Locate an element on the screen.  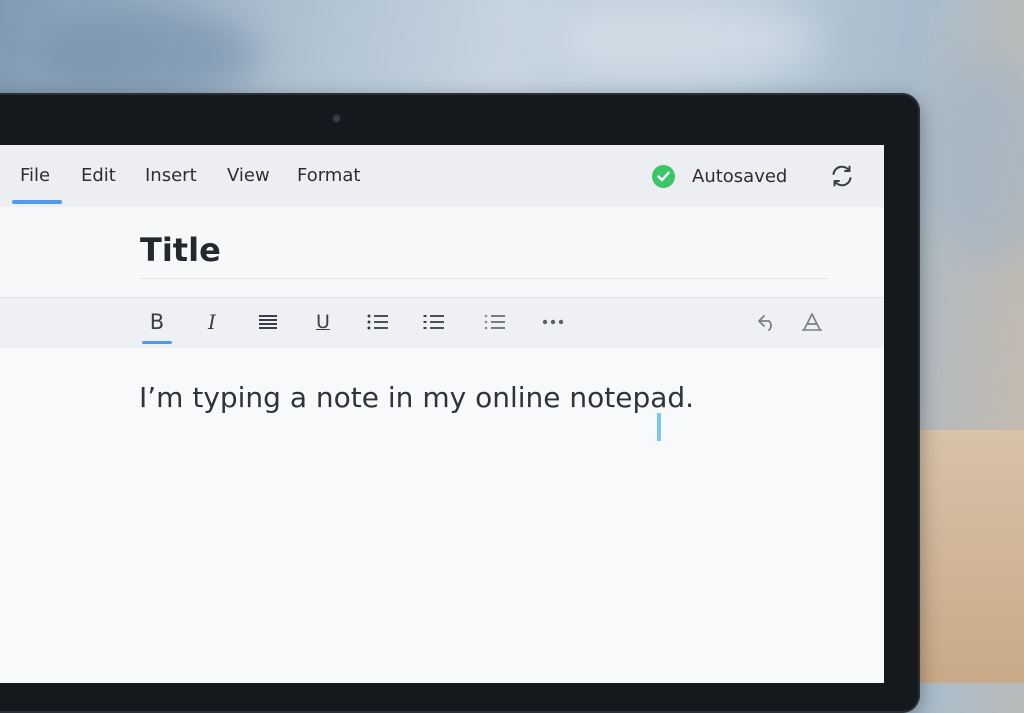
autosave-label: Autosaved is located at coordinates (740, 176).